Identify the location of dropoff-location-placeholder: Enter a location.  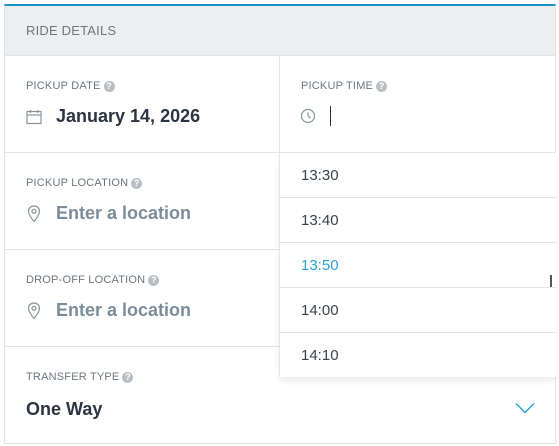
(124, 310).